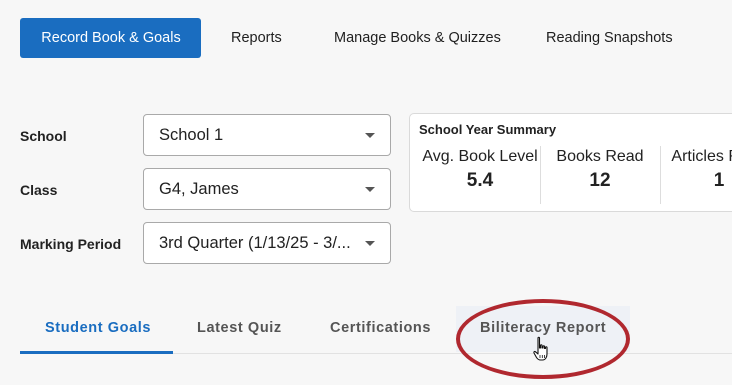 This screenshot has width=732, height=385. Describe the element at coordinates (701, 156) in the screenshot. I see `stat-label: Articles Read` at that location.